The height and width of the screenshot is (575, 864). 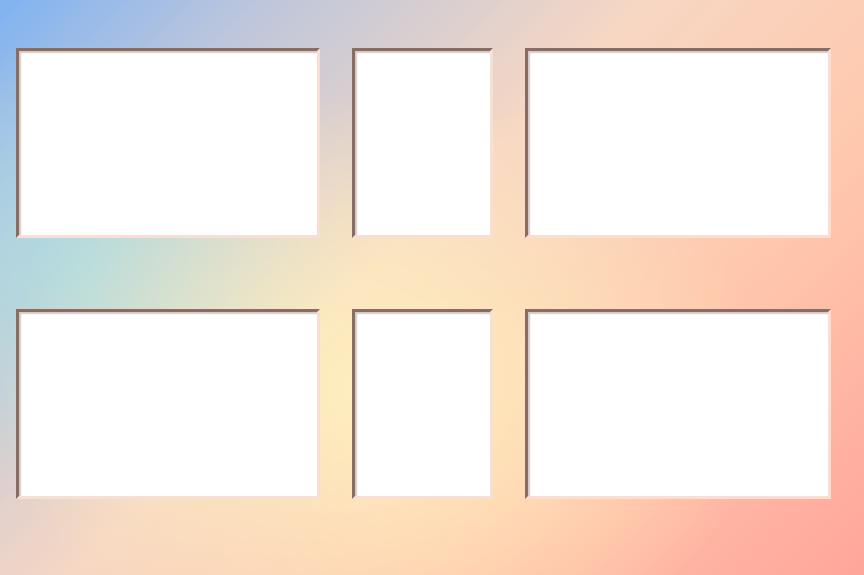 I want to click on panel-row1-middle, so click(x=422, y=143).